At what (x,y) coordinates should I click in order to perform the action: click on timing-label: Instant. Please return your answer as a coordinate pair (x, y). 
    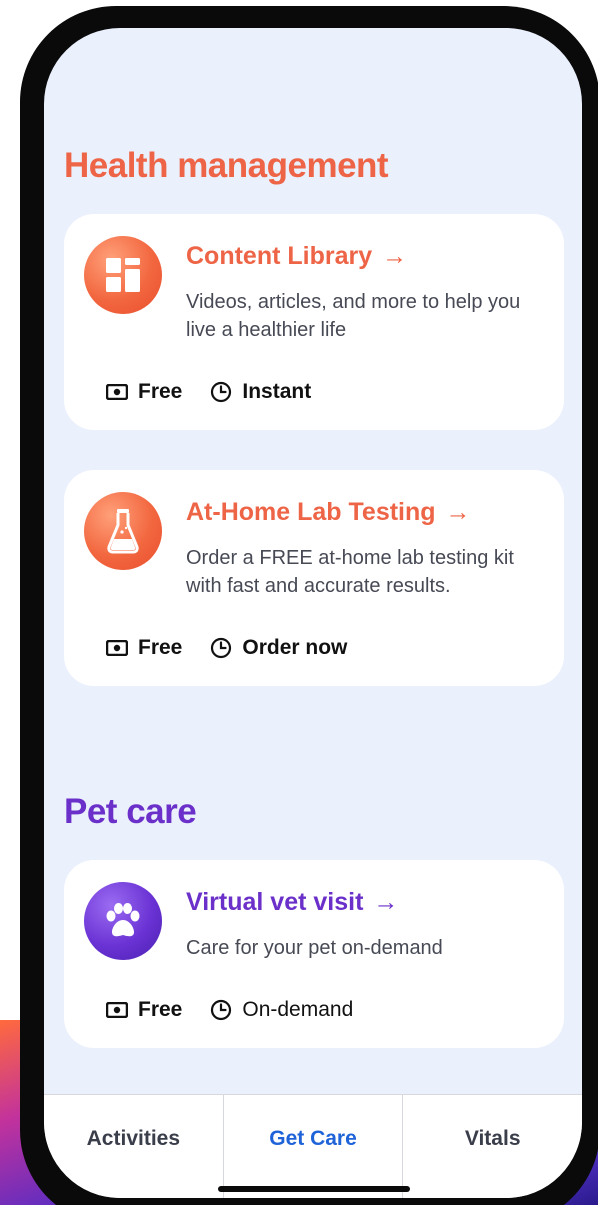
    Looking at the image, I should click on (277, 391).